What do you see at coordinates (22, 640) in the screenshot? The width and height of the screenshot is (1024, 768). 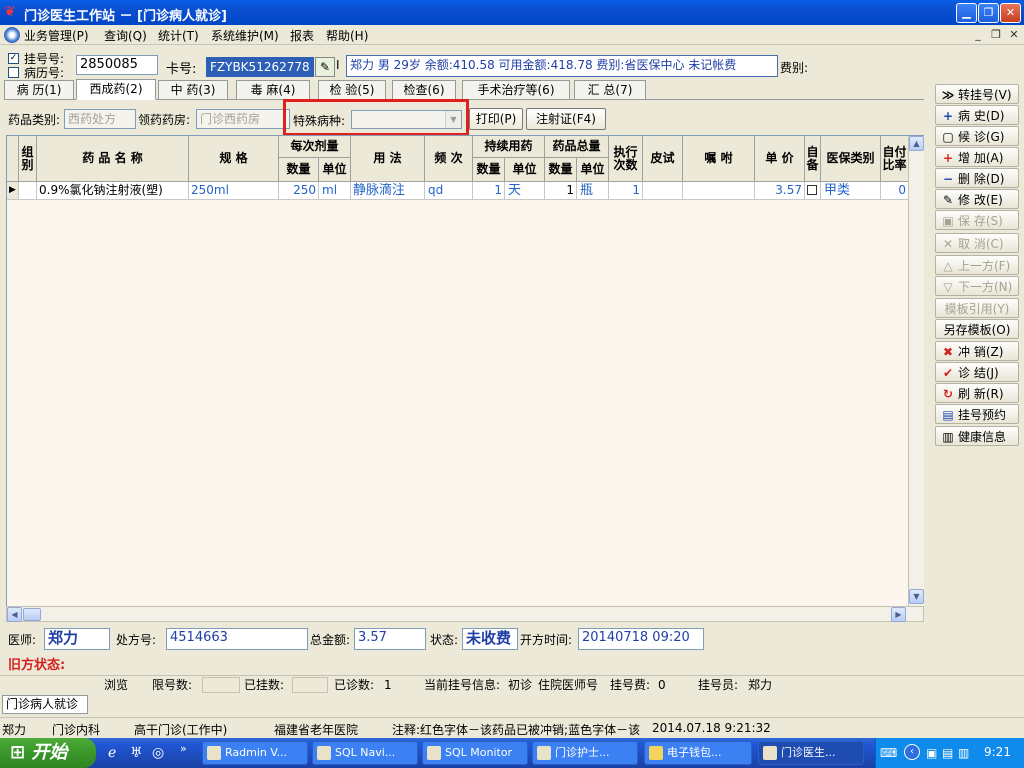 I see `doctor-label: 医师:` at bounding box center [22, 640].